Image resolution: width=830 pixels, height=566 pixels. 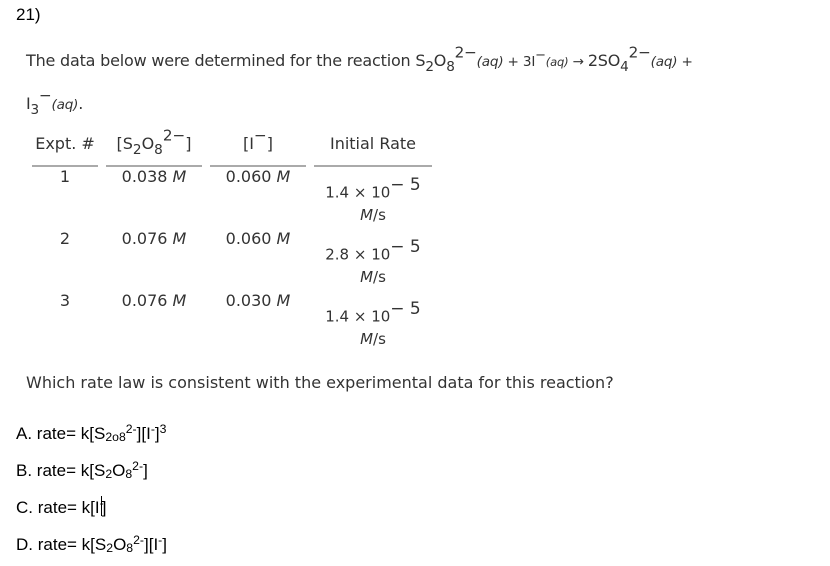 What do you see at coordinates (91, 547) in the screenshot?
I see `option-d: D. rate= k[S2O82-][I-]` at bounding box center [91, 547].